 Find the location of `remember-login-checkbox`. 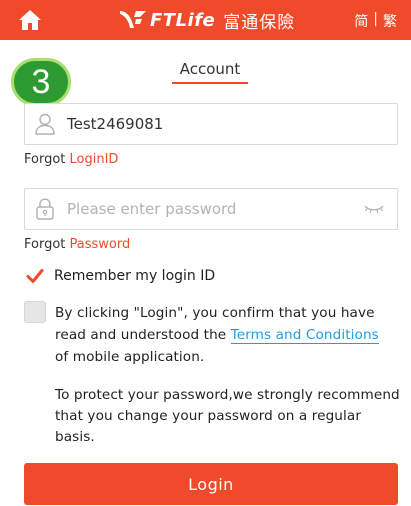

remember-login-checkbox is located at coordinates (35, 276).